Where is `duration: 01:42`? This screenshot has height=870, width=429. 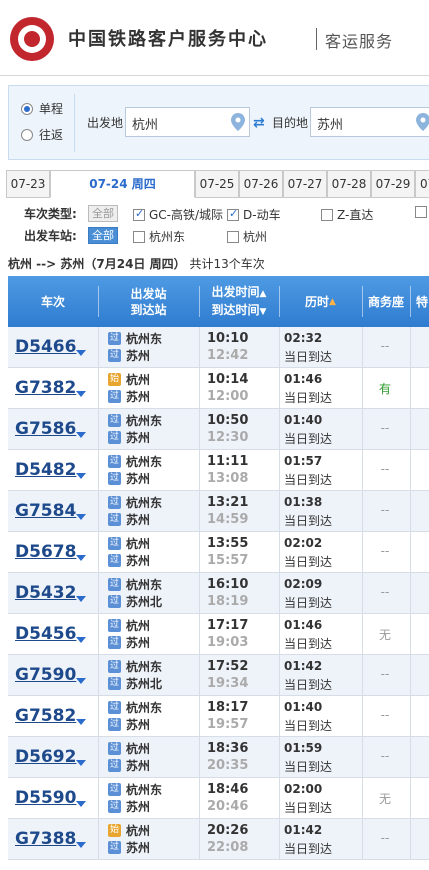
duration: 01:42 is located at coordinates (303, 830).